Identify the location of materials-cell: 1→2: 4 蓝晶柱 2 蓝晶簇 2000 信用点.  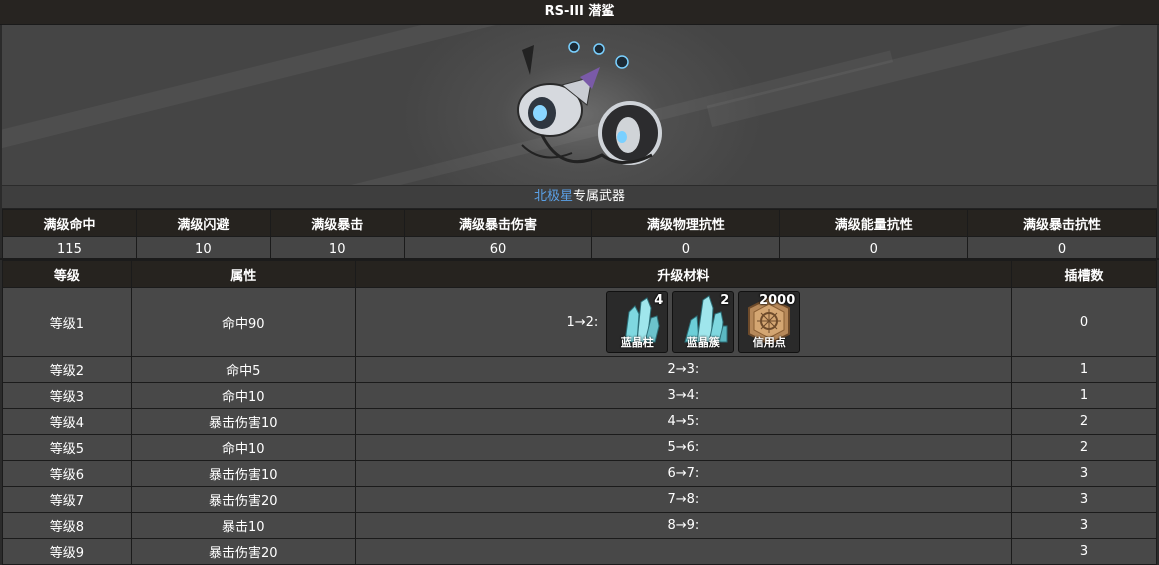
(683, 322).